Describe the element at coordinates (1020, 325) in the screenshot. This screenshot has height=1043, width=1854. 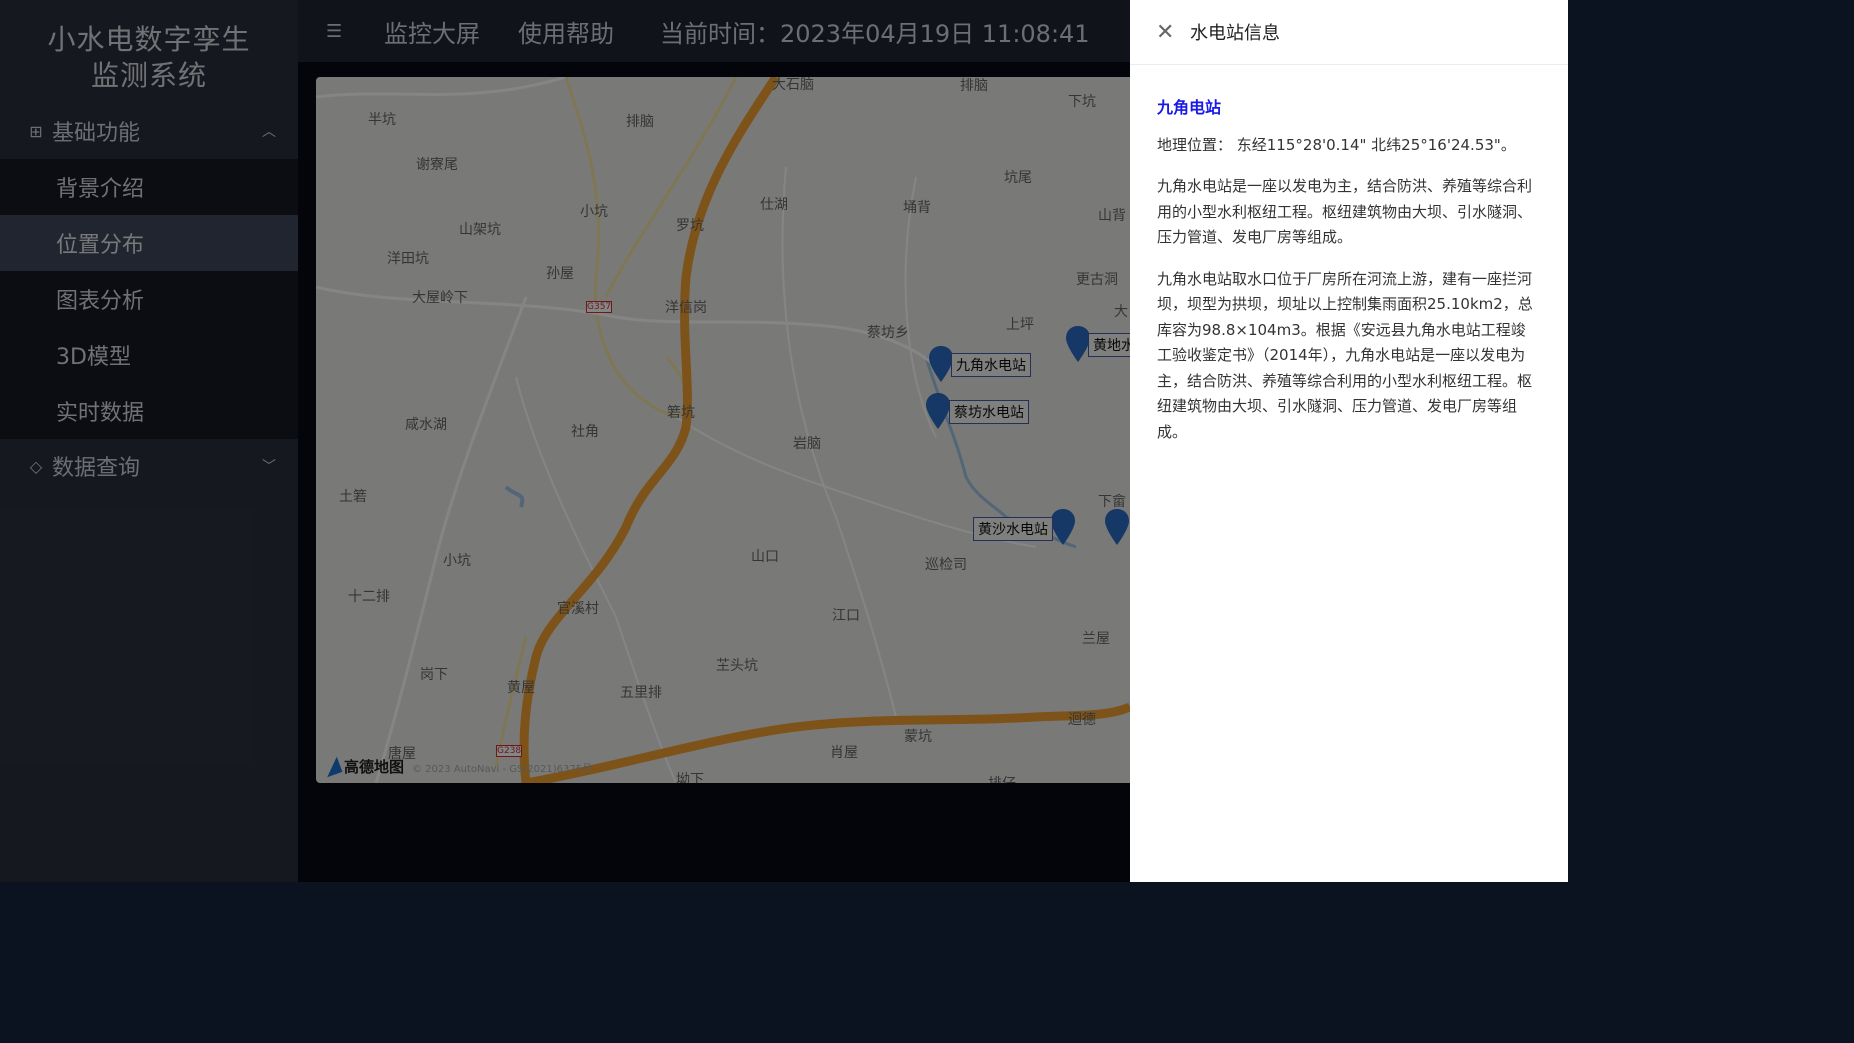
I see `map-place: 上坪` at that location.